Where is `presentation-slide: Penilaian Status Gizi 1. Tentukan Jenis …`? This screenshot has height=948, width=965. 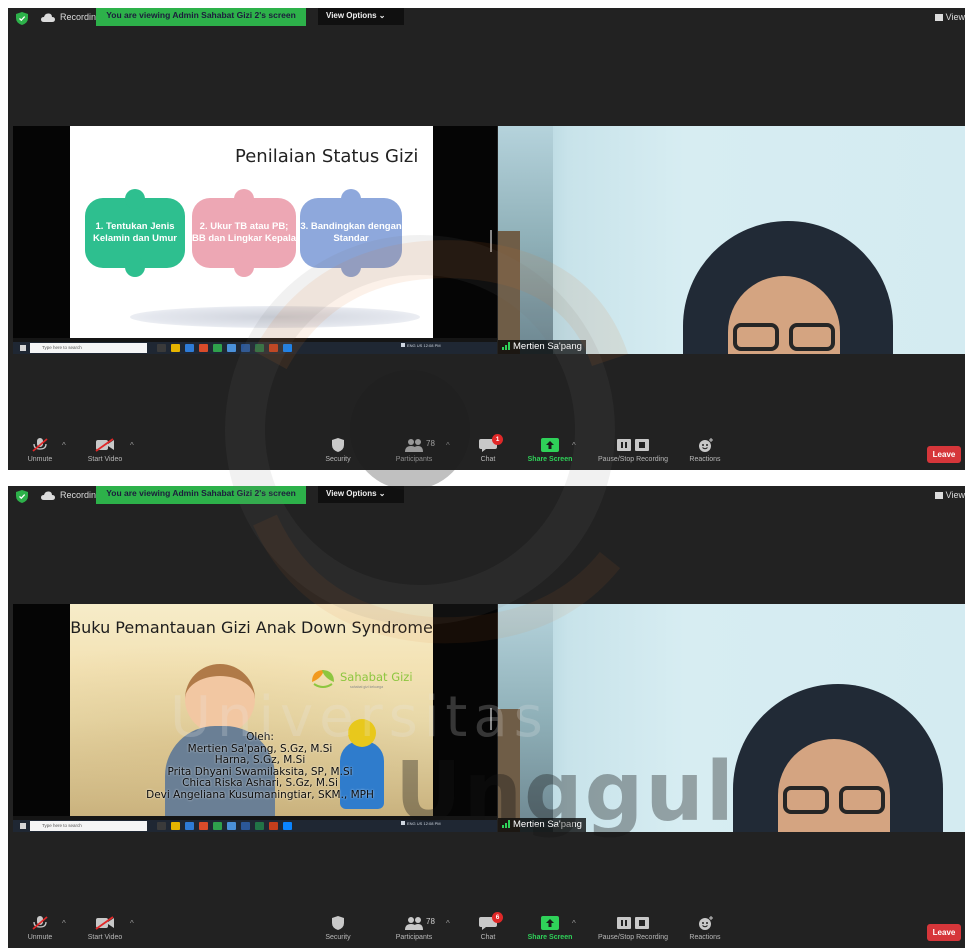 presentation-slide: Penilaian Status Gizi 1. Tentukan Jenis … is located at coordinates (251, 232).